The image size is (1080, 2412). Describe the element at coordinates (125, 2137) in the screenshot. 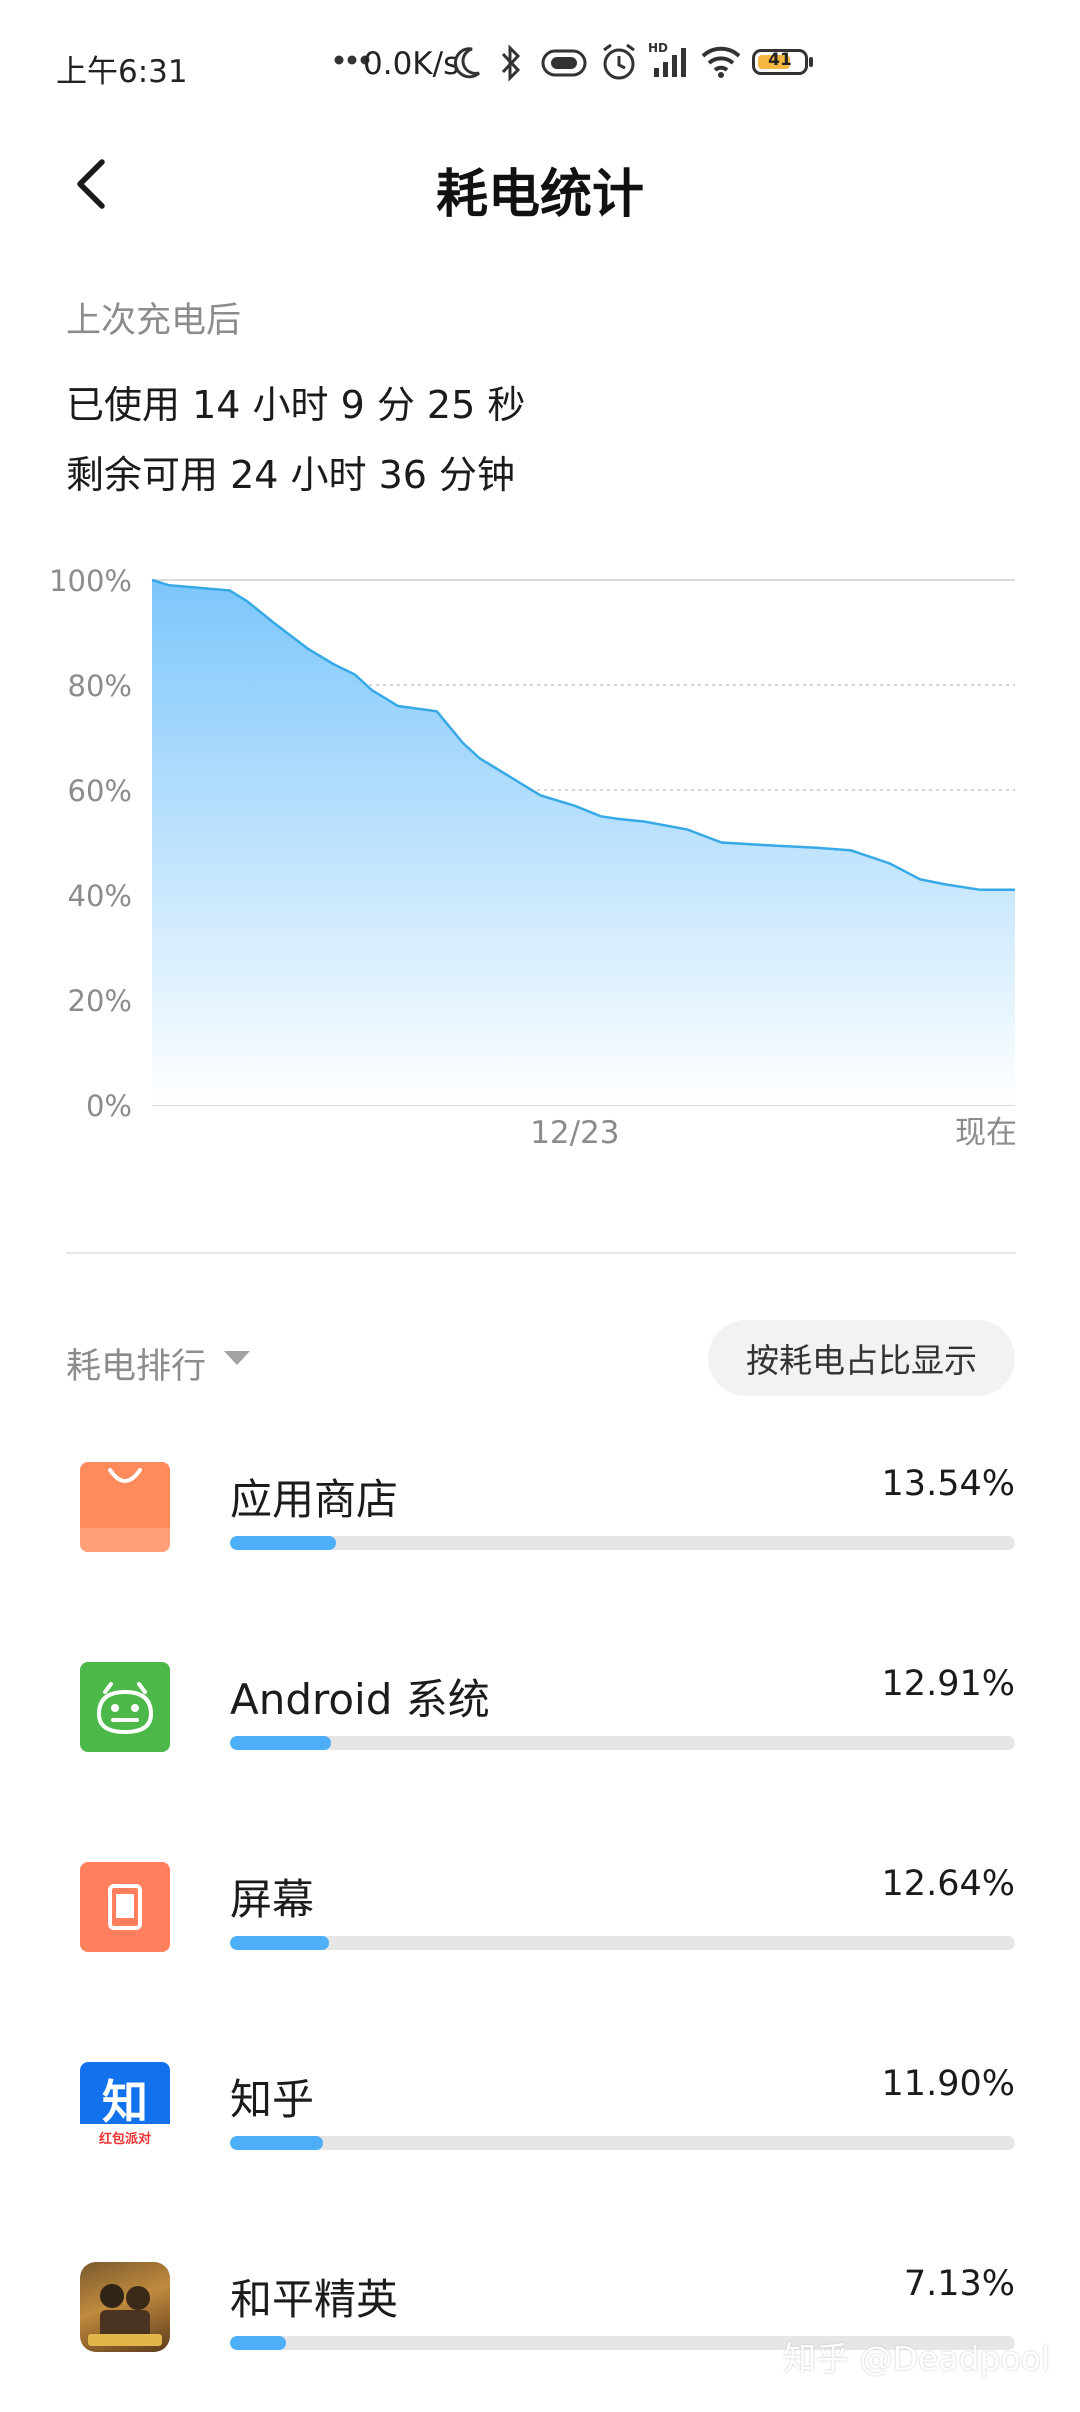

I see `zhihu-icon-subtext: 红包派对` at that location.